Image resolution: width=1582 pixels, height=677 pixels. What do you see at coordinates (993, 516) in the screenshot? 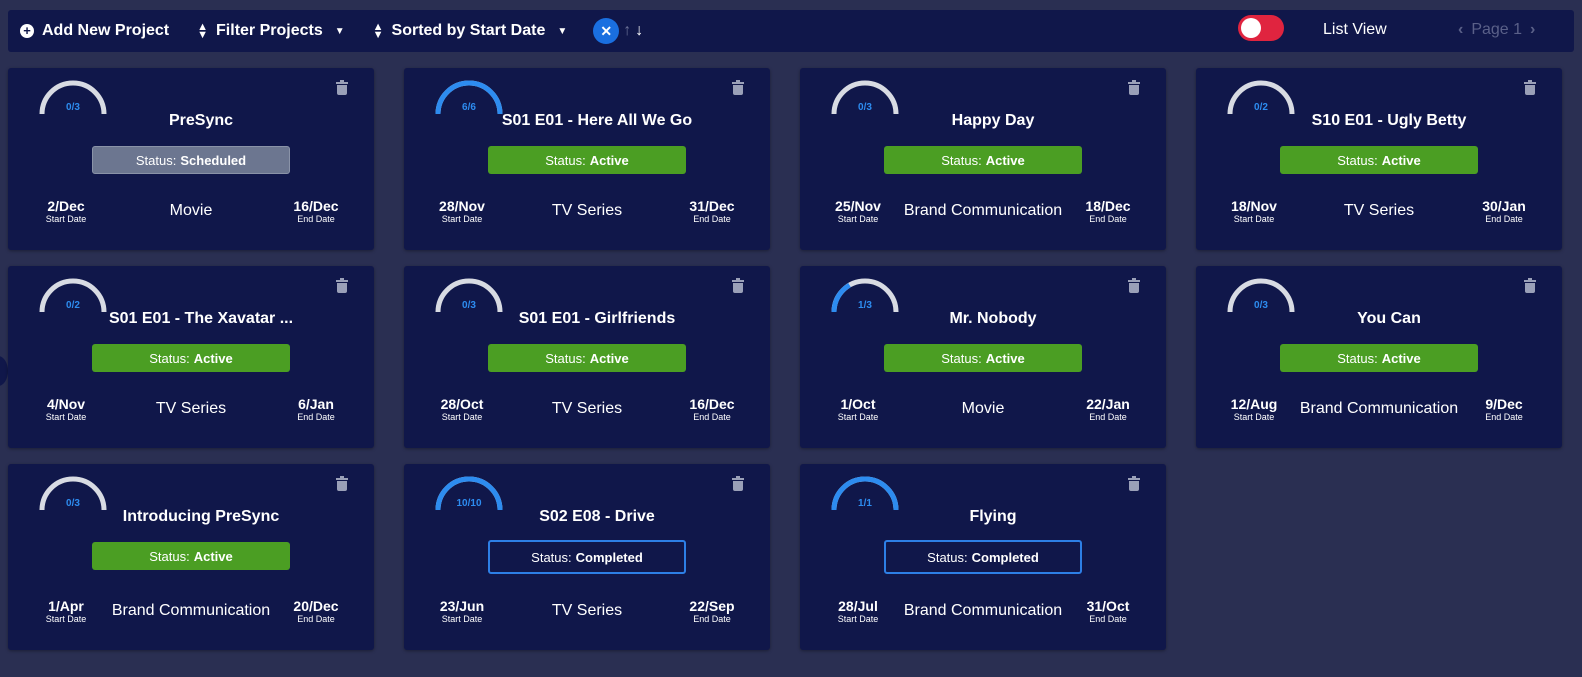
I see `project-title: Flying` at bounding box center [993, 516].